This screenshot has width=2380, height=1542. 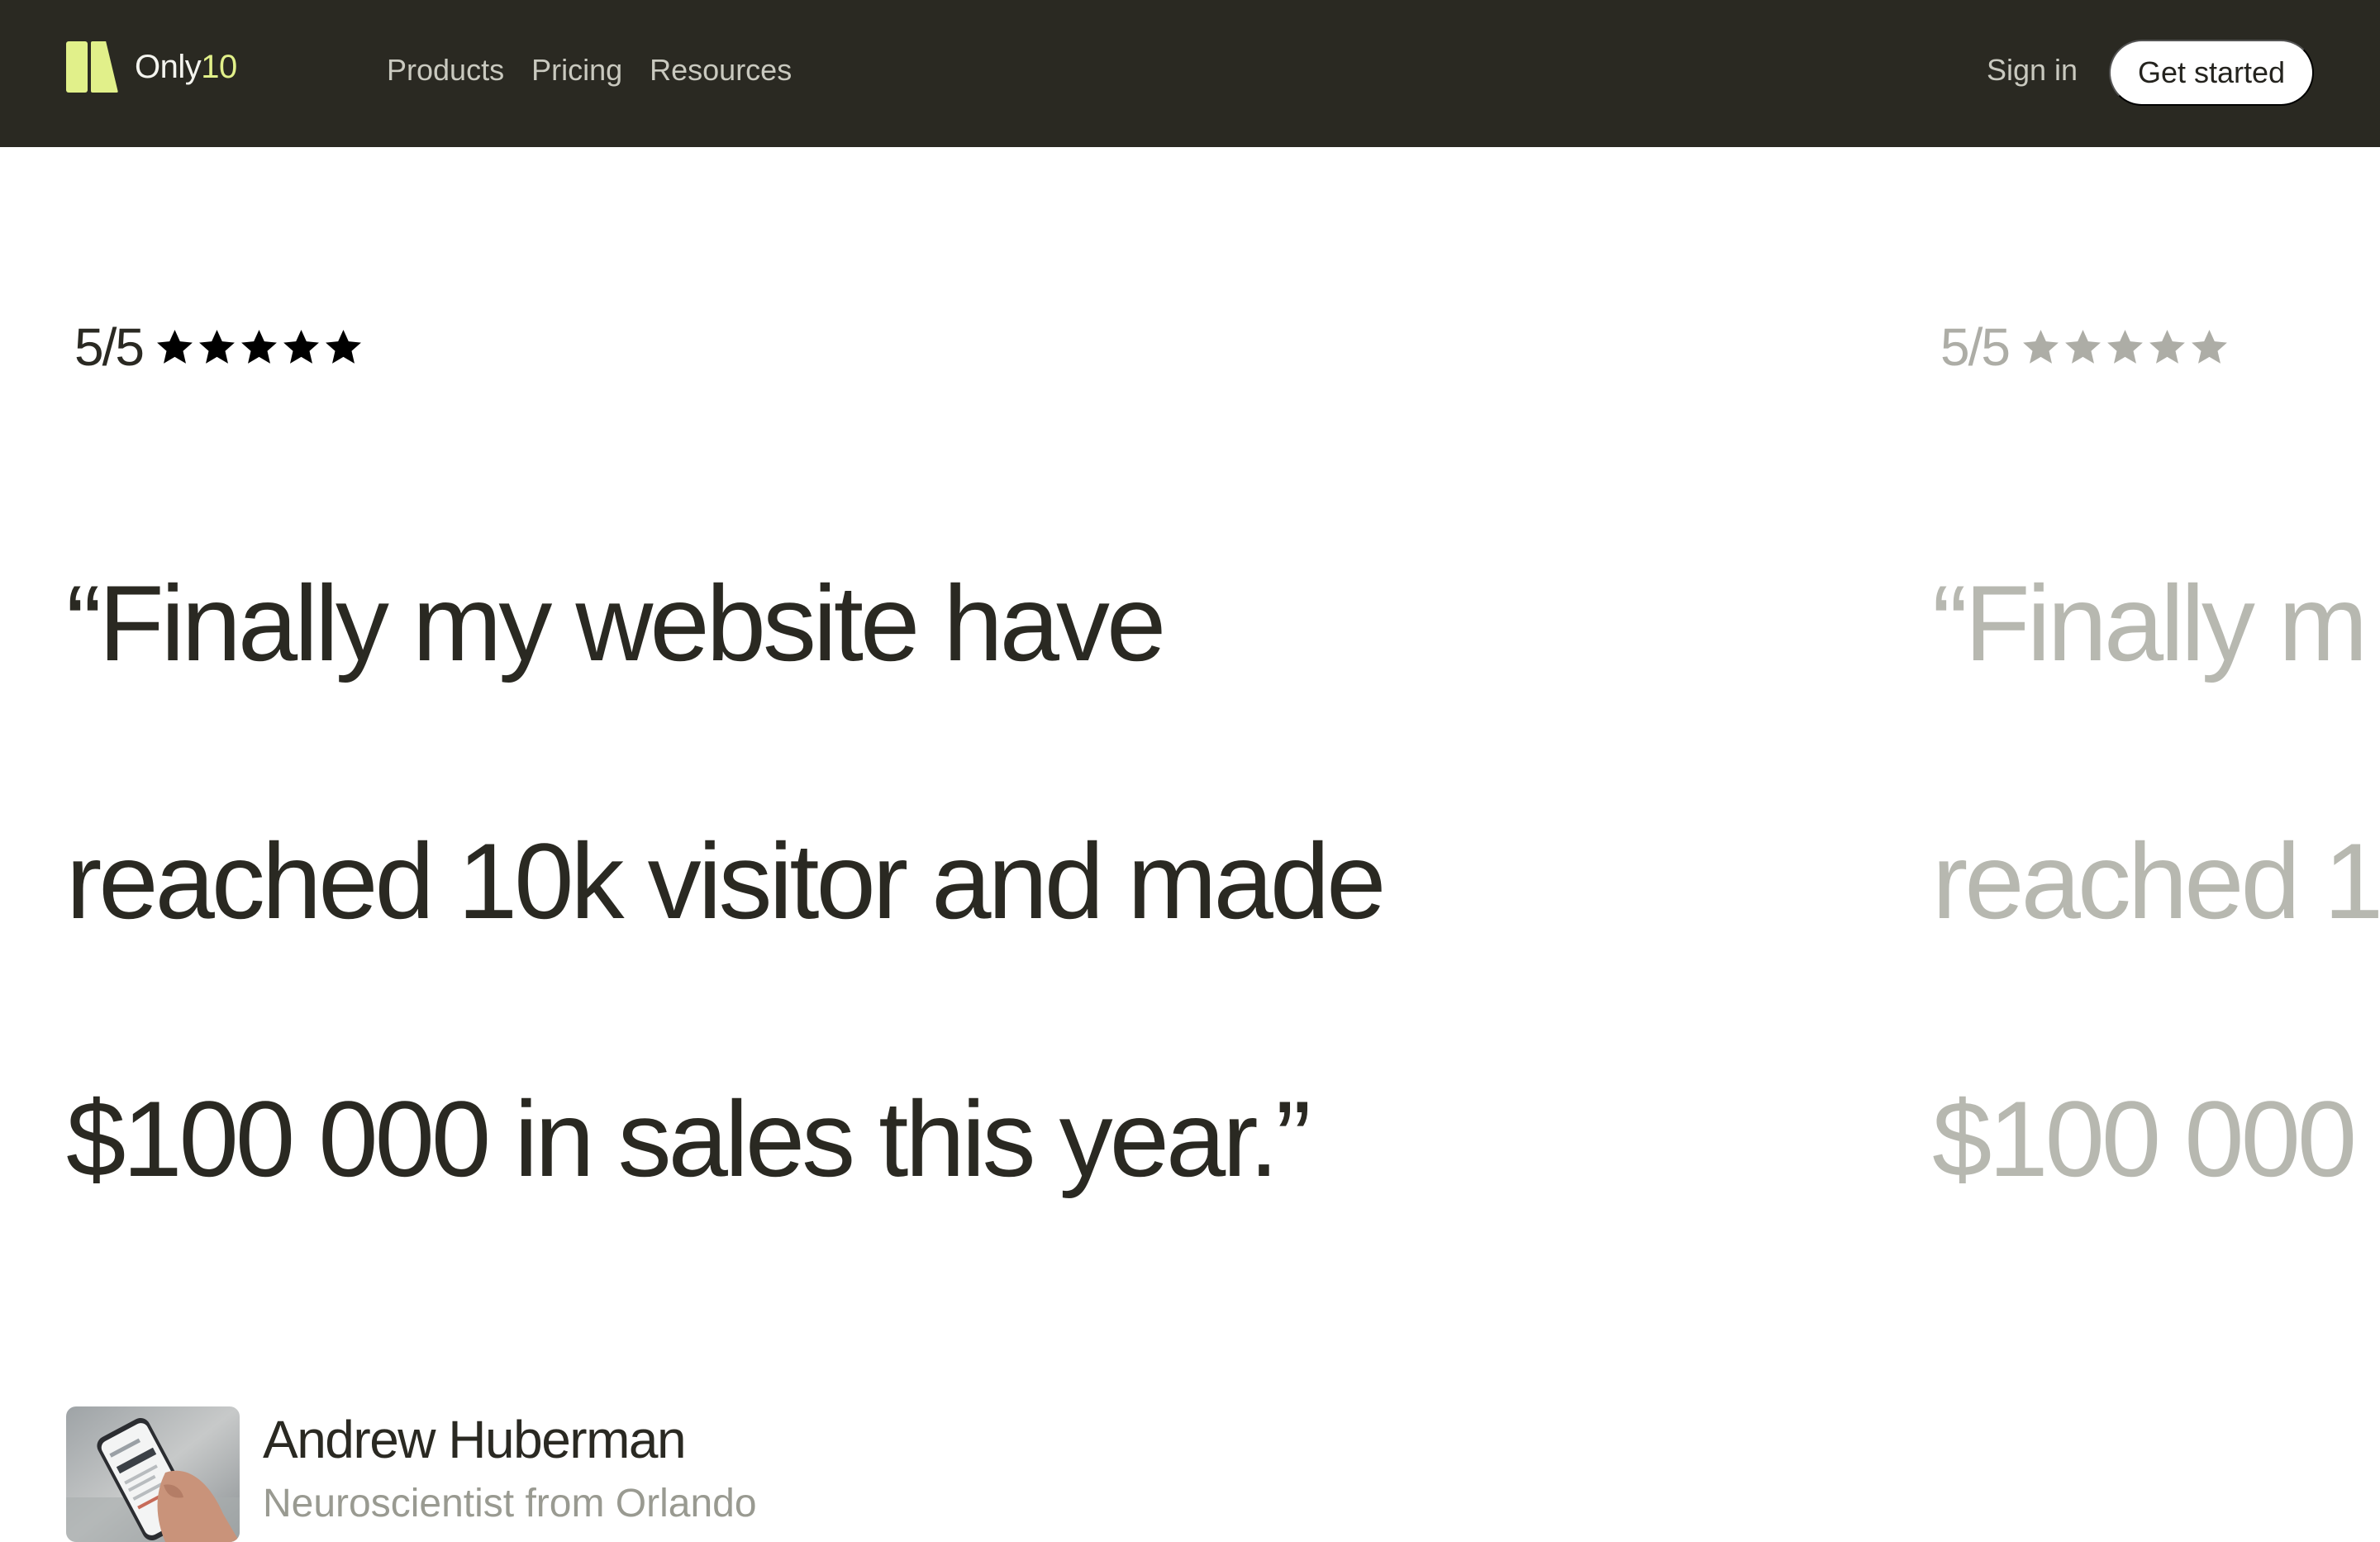 What do you see at coordinates (2032, 70) in the screenshot?
I see `sign-in-link: Sign in` at bounding box center [2032, 70].